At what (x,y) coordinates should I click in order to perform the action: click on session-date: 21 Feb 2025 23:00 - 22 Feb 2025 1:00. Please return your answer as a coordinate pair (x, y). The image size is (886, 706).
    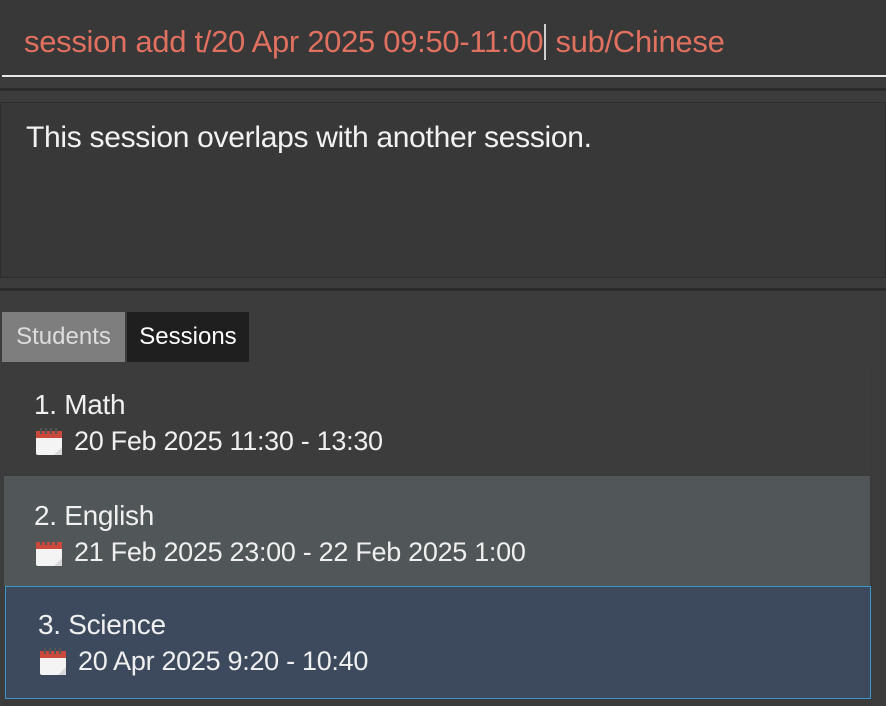
    Looking at the image, I should click on (300, 551).